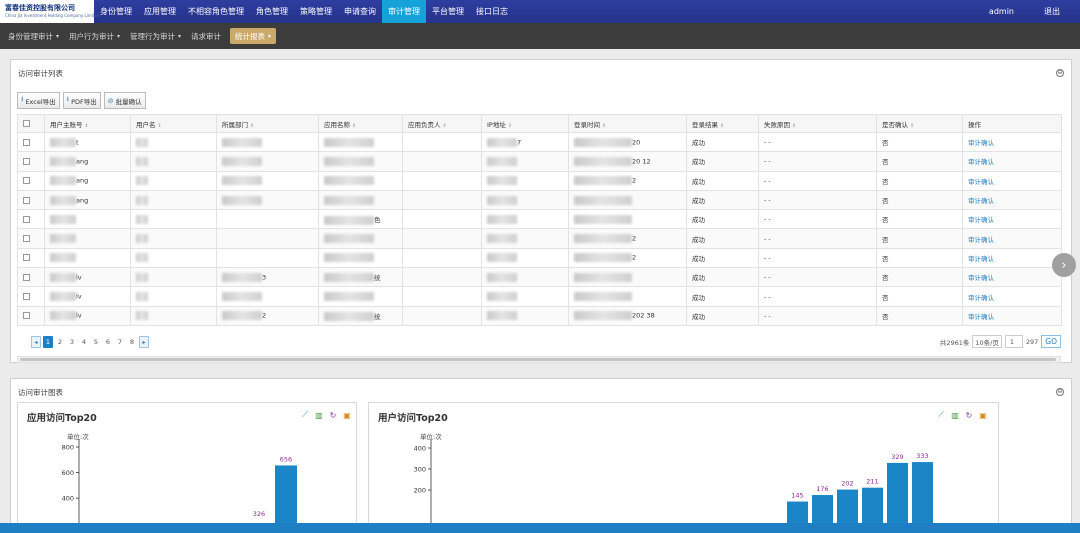 Image resolution: width=1080 pixels, height=533 pixels. Describe the element at coordinates (1001, 11) in the screenshot. I see `user-name: admin` at that location.